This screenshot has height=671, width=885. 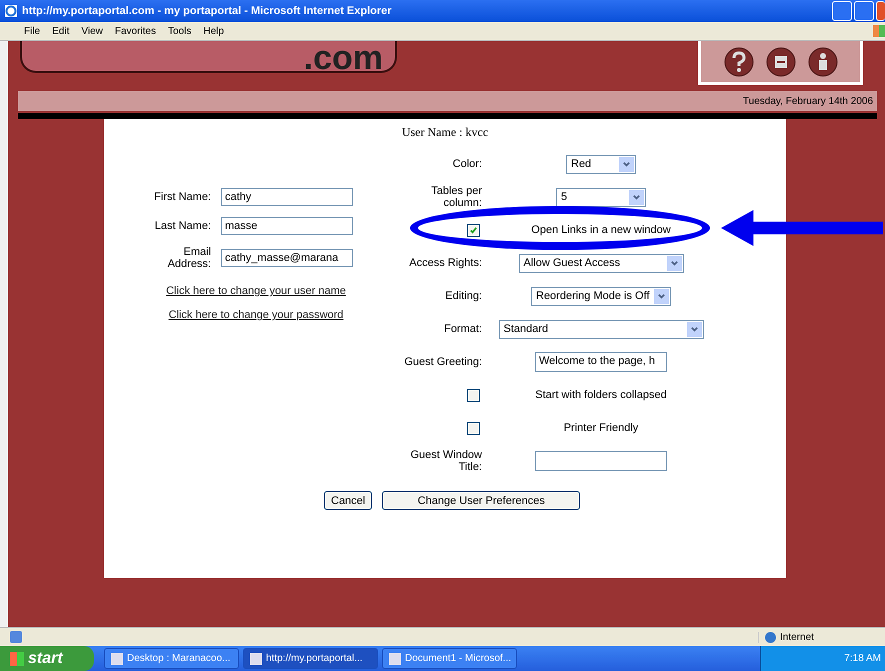 I want to click on text-field: masse, so click(x=287, y=226).